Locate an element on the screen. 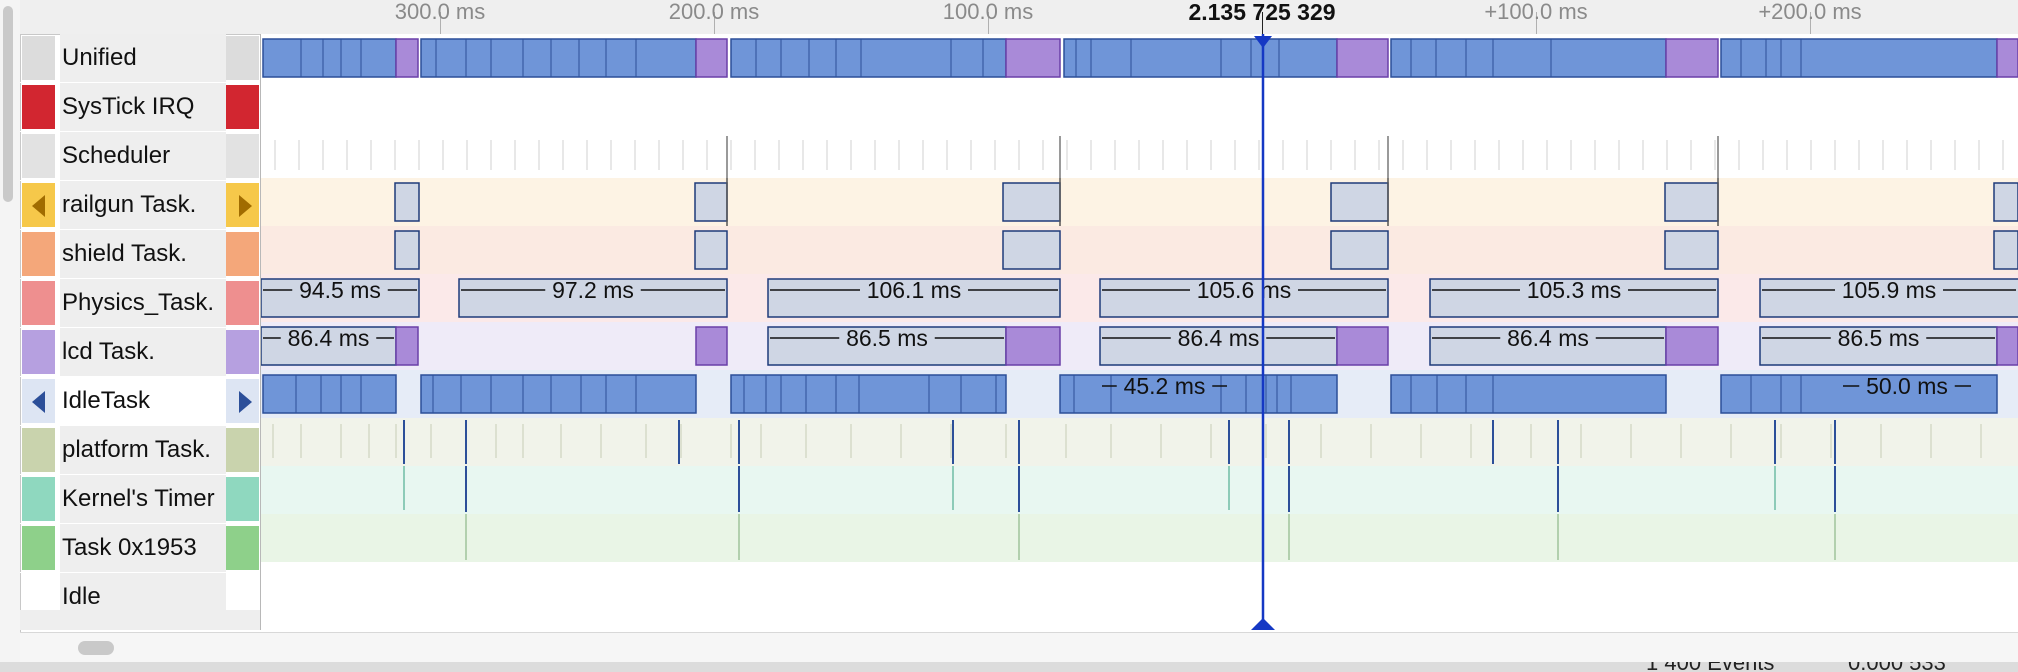 The width and height of the screenshot is (2018, 672). row-label-task-0x1953: Task 0x1953 is located at coordinates (140, 548).